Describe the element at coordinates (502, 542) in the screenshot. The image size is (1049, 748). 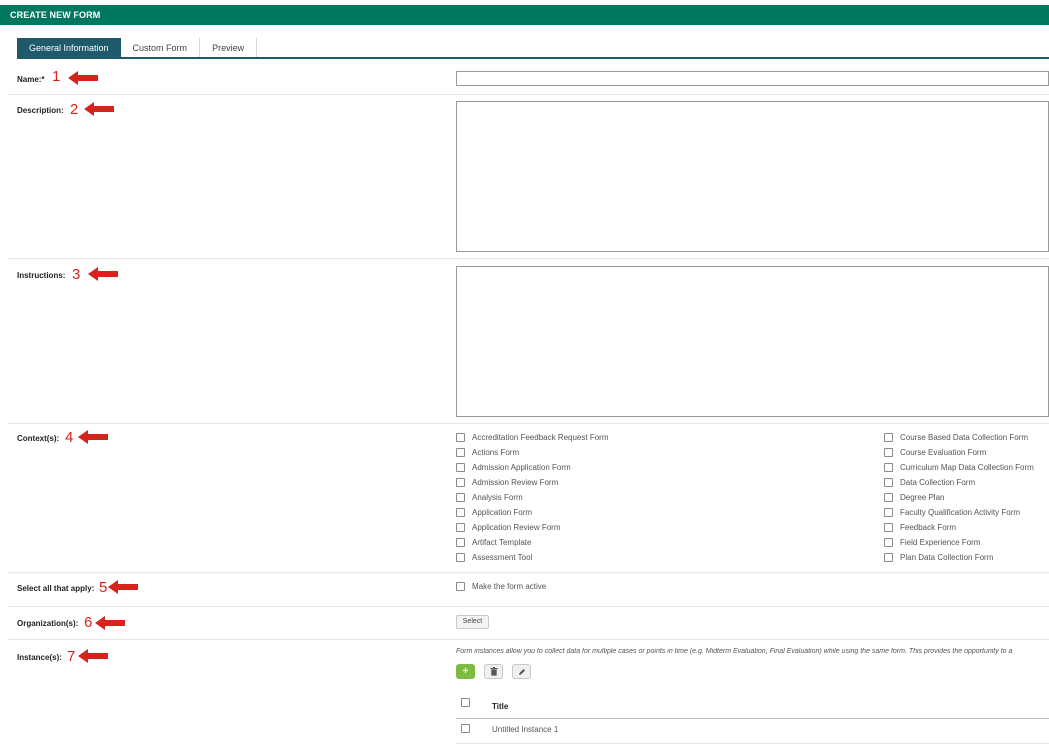
I see `context-option-label: Artifact Template` at that location.